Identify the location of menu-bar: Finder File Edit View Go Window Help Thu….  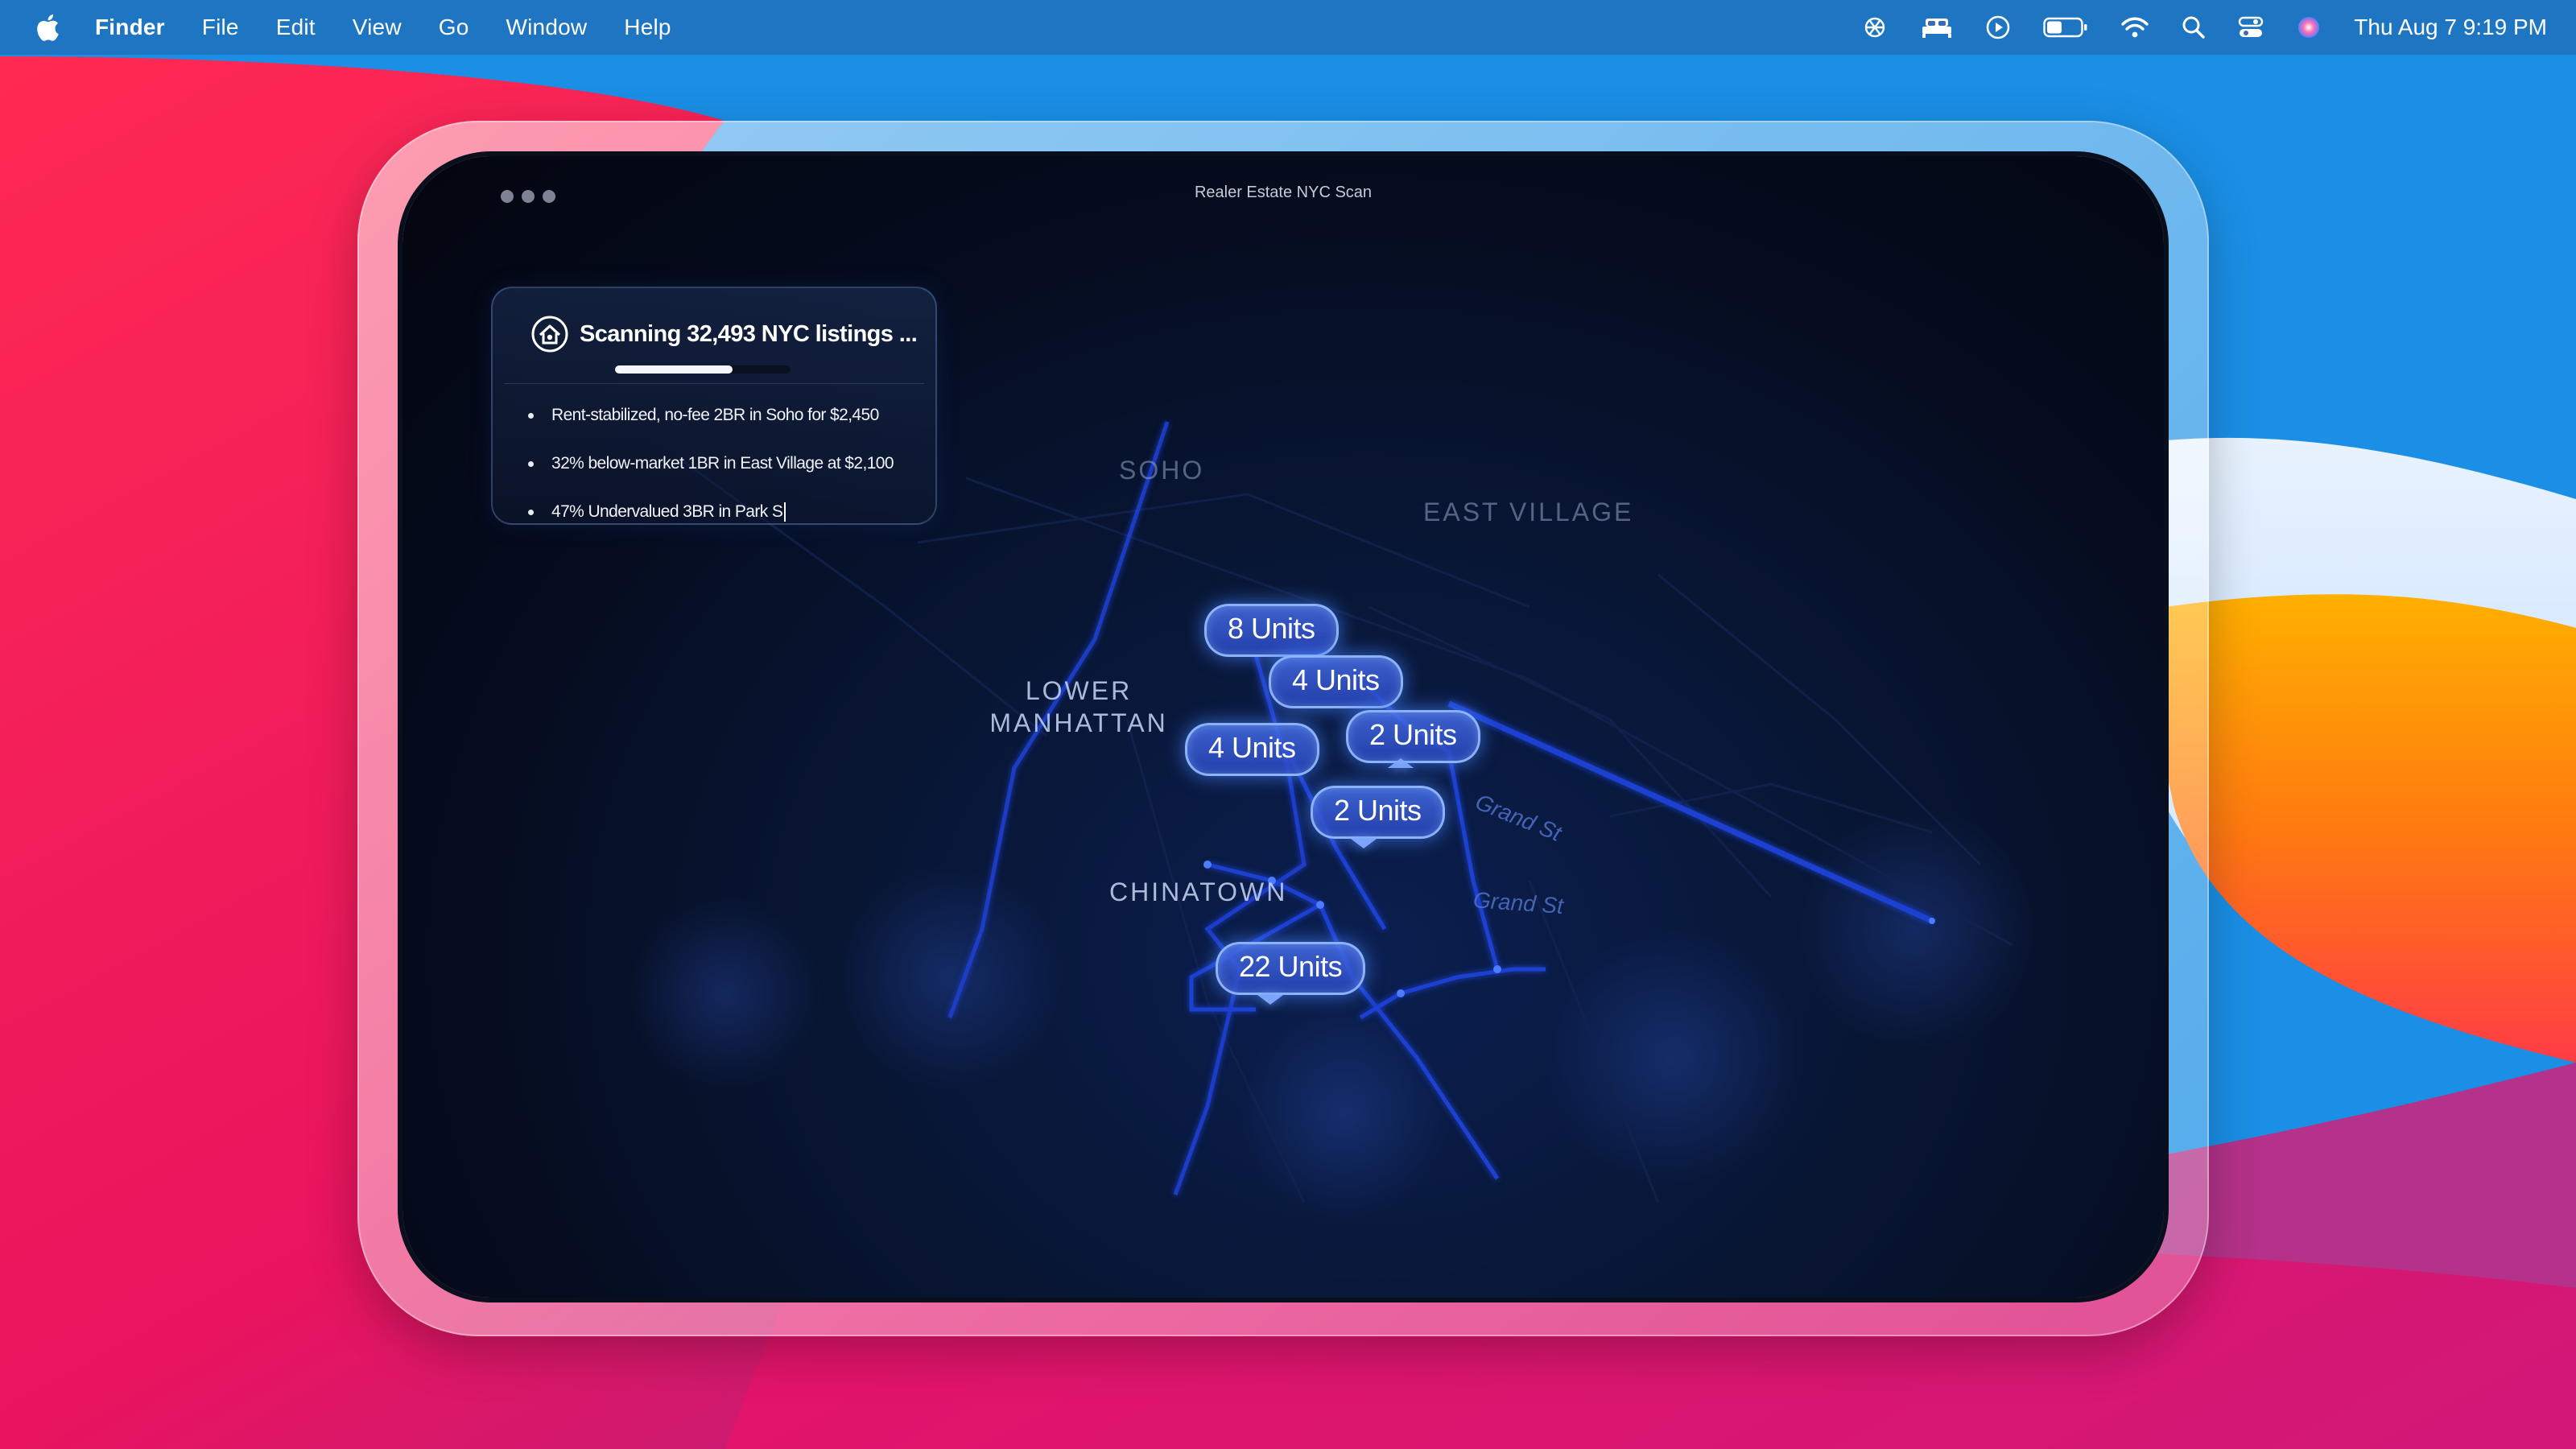
(1288, 27).